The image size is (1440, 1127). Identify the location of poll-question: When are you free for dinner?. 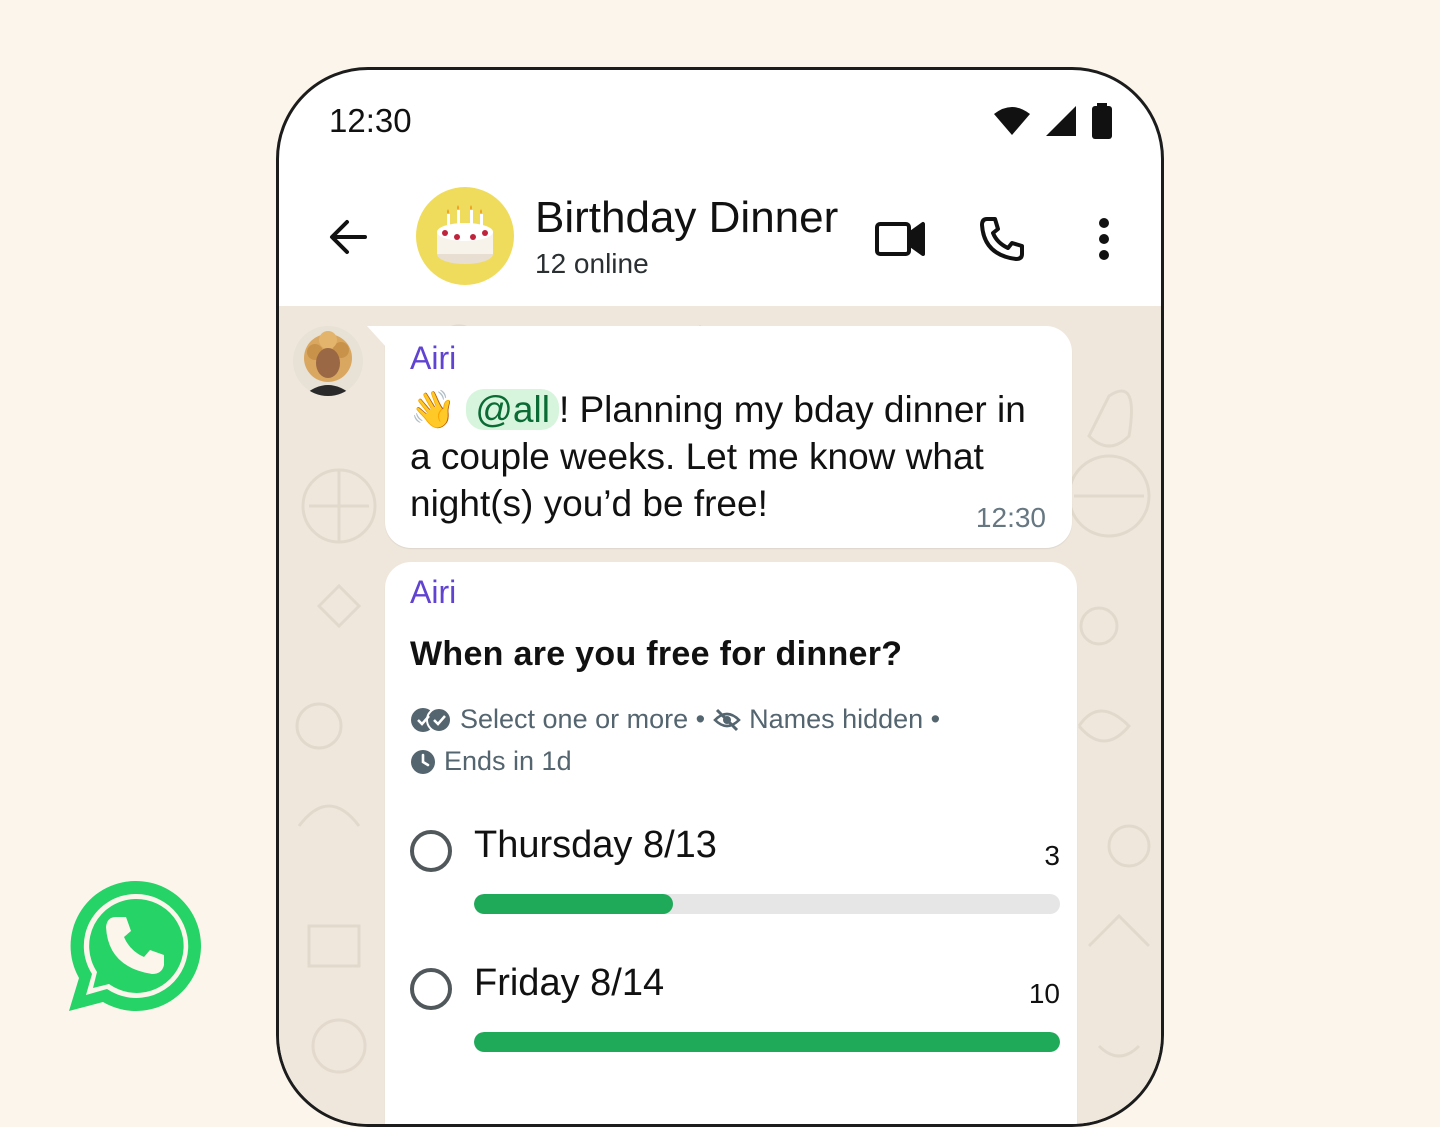
(656, 654).